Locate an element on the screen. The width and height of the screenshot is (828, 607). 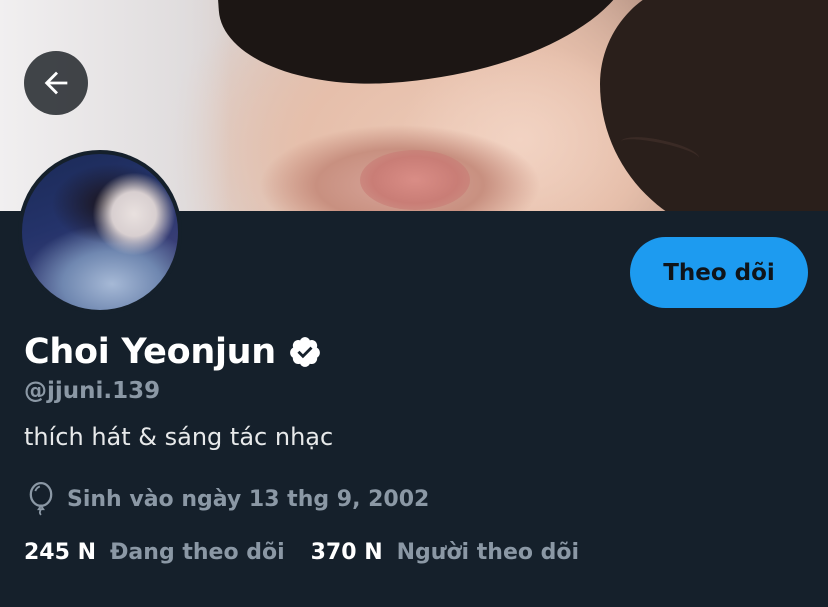
birth-date-text: Sinh vào ngày 13 thg 9, 2002 is located at coordinates (248, 499).